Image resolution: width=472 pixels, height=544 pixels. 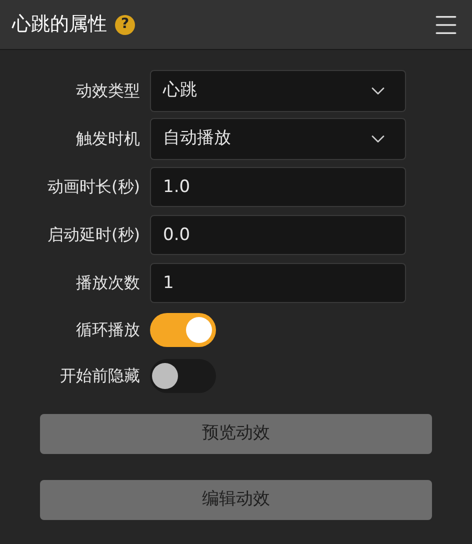 What do you see at coordinates (278, 91) in the screenshot?
I see `dropdown: 心跳` at bounding box center [278, 91].